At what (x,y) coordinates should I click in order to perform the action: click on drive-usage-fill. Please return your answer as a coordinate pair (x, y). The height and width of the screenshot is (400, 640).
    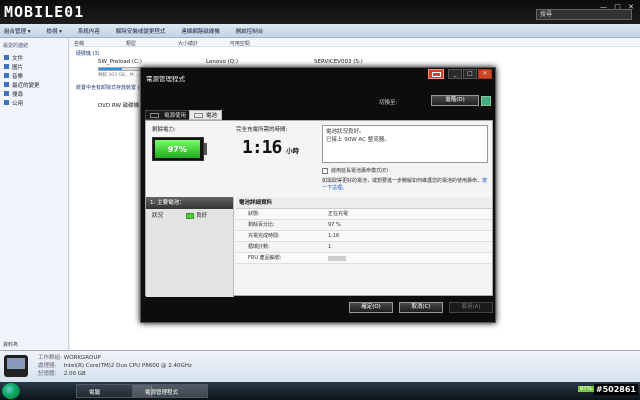
    Looking at the image, I should click on (111, 69).